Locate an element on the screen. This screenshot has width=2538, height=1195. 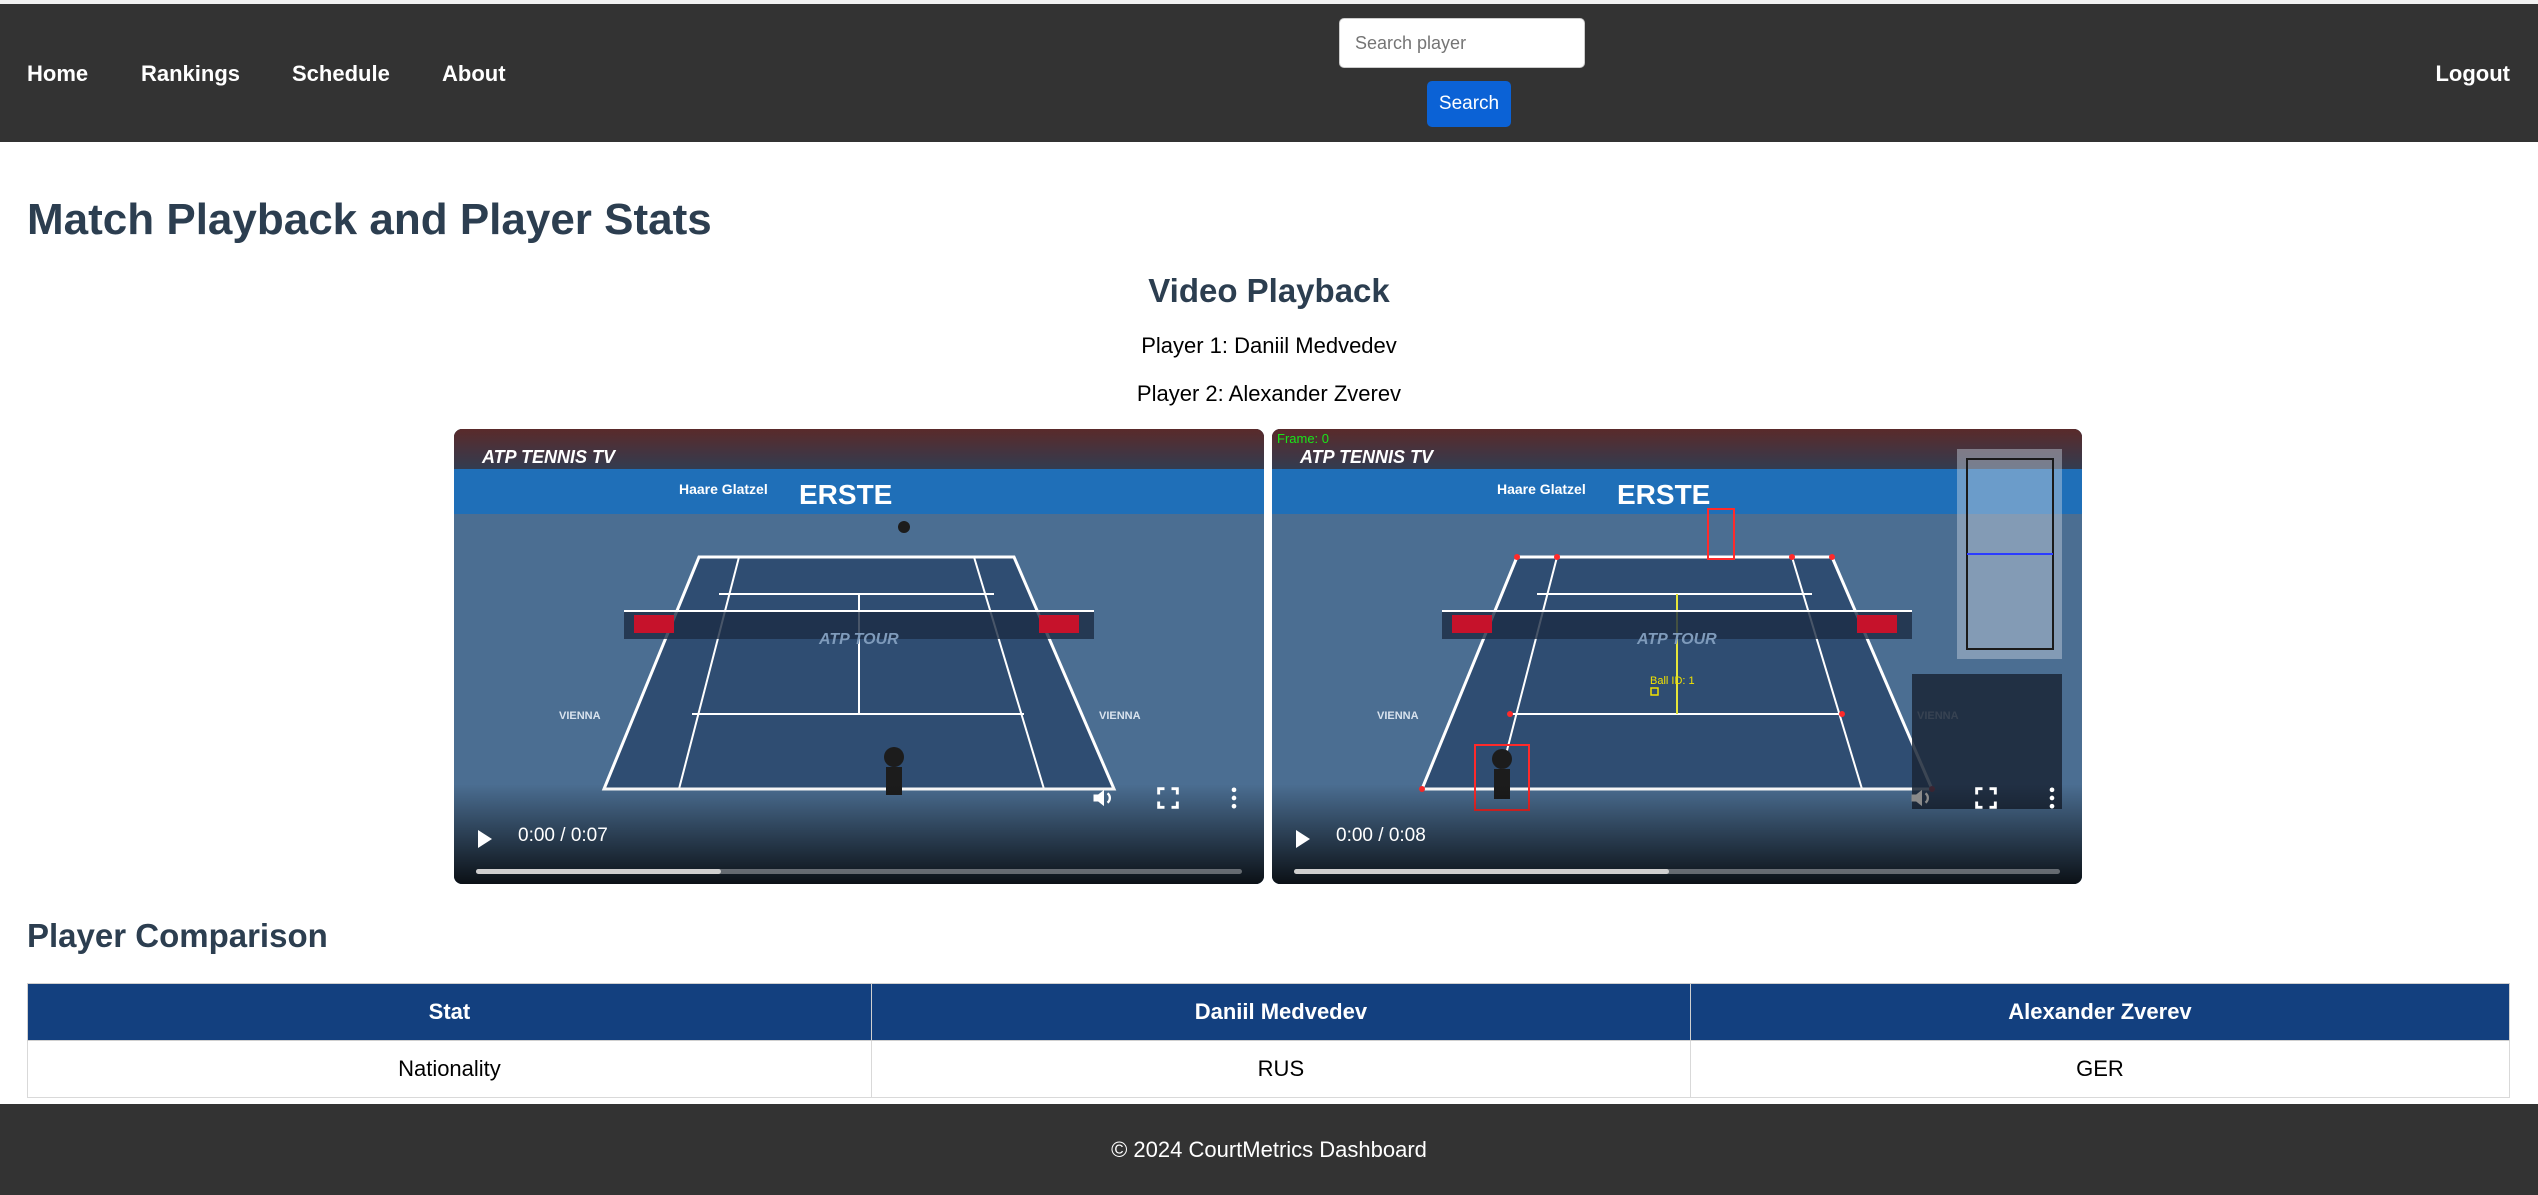
nav-rankings-link: Rankings is located at coordinates (190, 74).